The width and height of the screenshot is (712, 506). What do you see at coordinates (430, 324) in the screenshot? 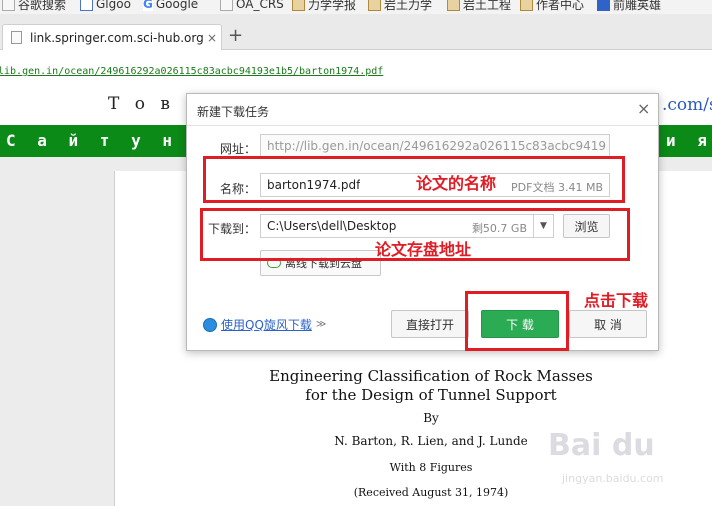
I see `open-directly-button: 直接打开` at bounding box center [430, 324].